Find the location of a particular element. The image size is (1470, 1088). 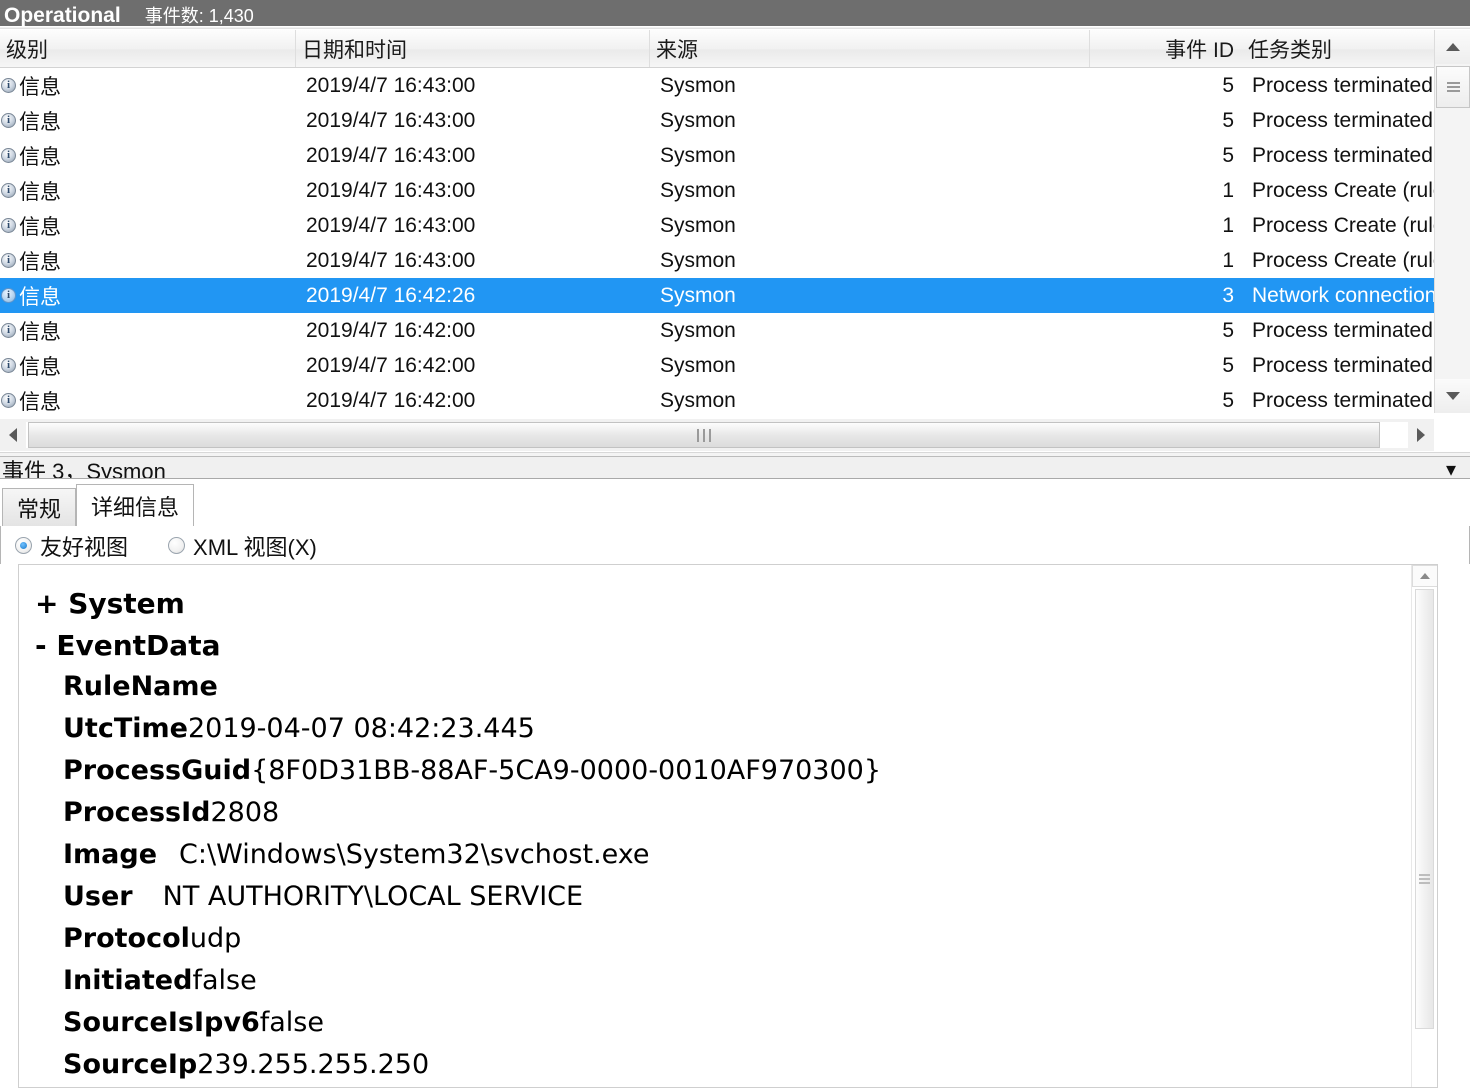

grip-icon is located at coordinates (1453, 87).